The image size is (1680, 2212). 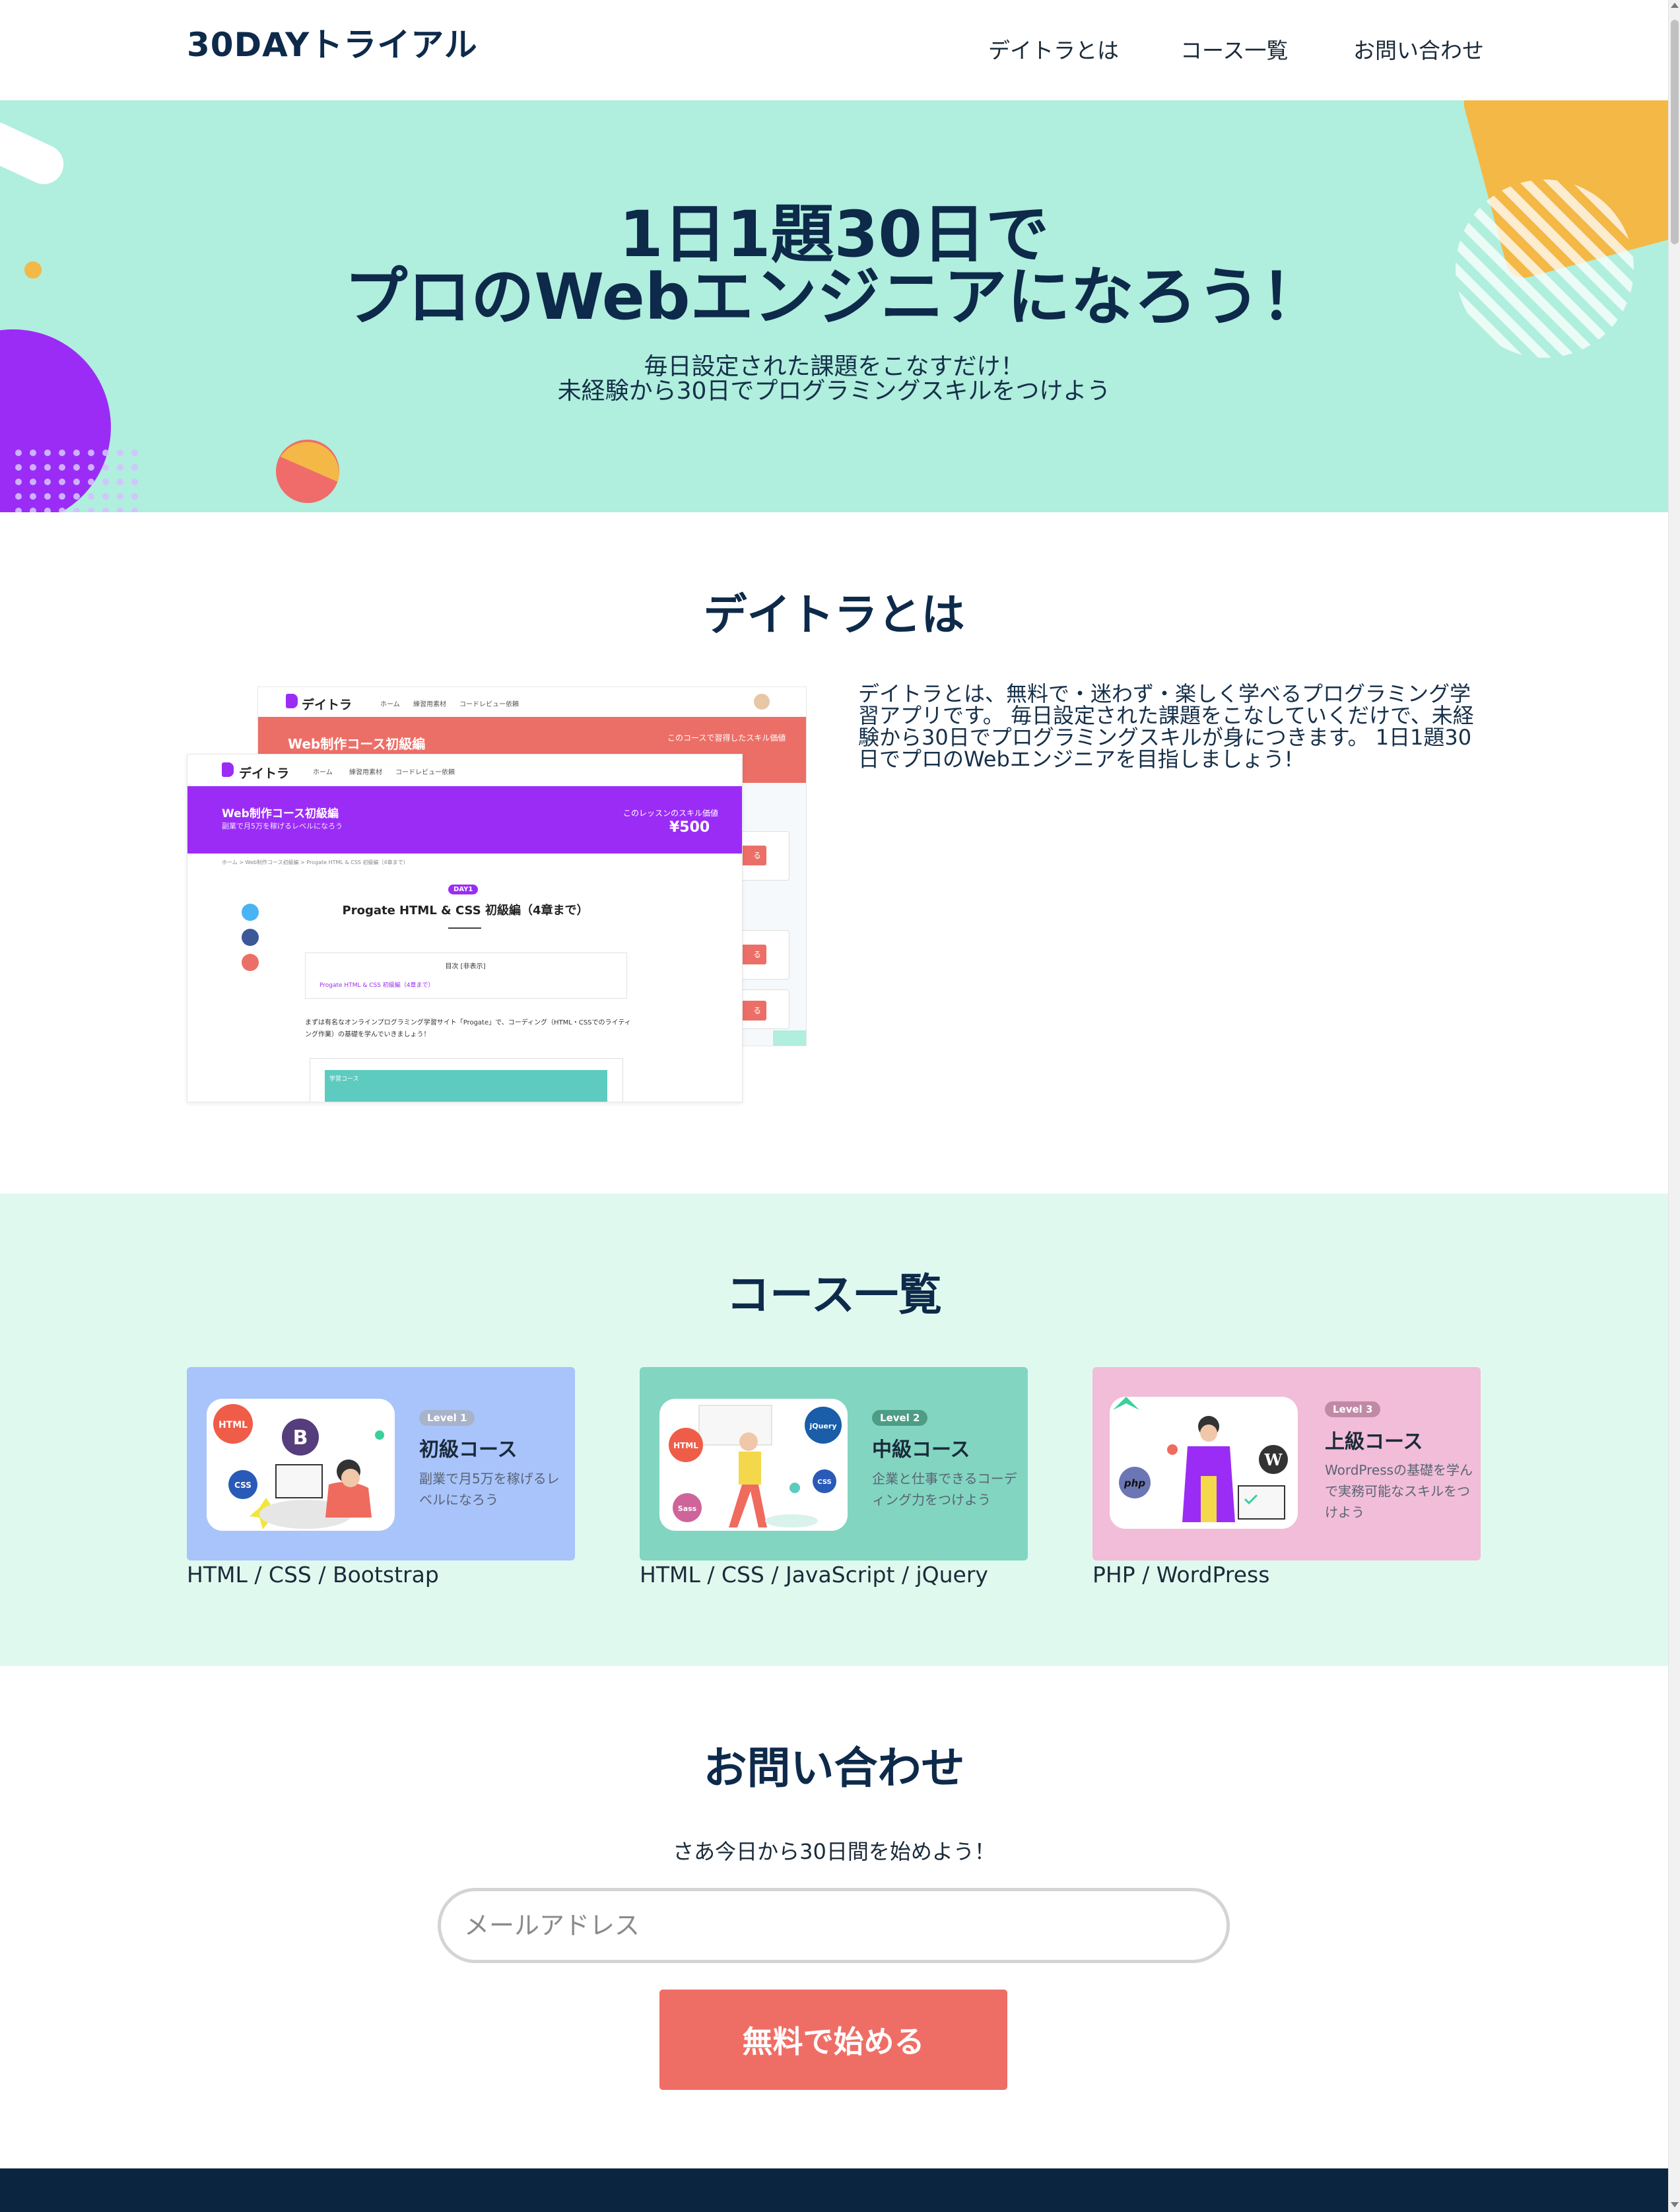 What do you see at coordinates (1204, 1463) in the screenshot?
I see `course-illustration-advanced: php W` at bounding box center [1204, 1463].